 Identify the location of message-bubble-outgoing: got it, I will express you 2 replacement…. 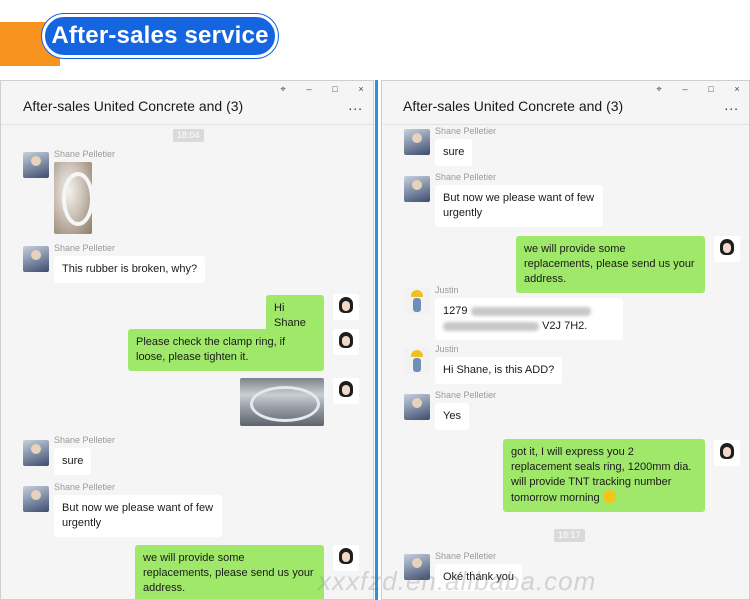
(604, 475).